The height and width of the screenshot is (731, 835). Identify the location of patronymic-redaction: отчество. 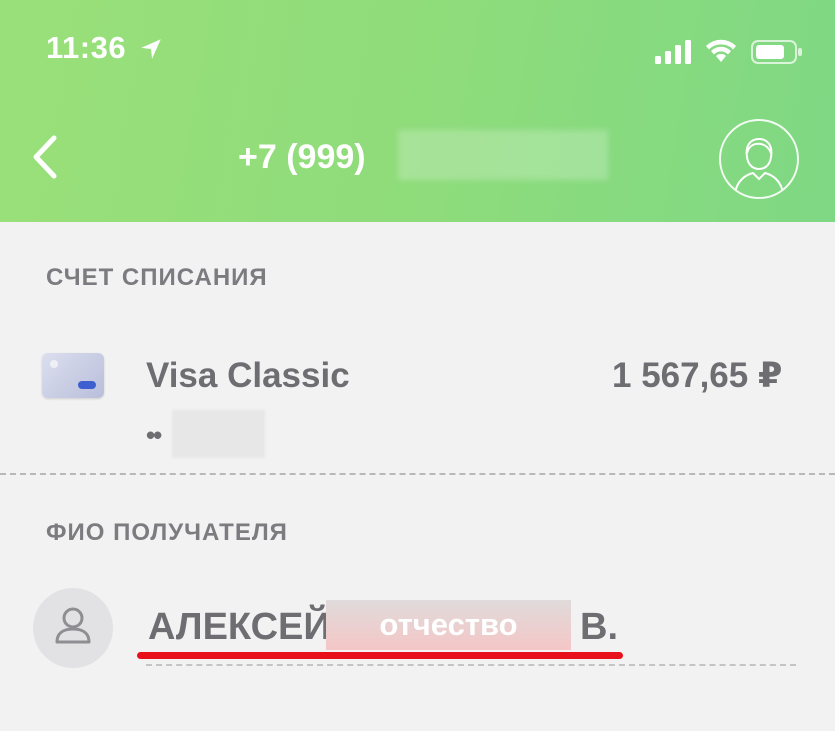
(448, 625).